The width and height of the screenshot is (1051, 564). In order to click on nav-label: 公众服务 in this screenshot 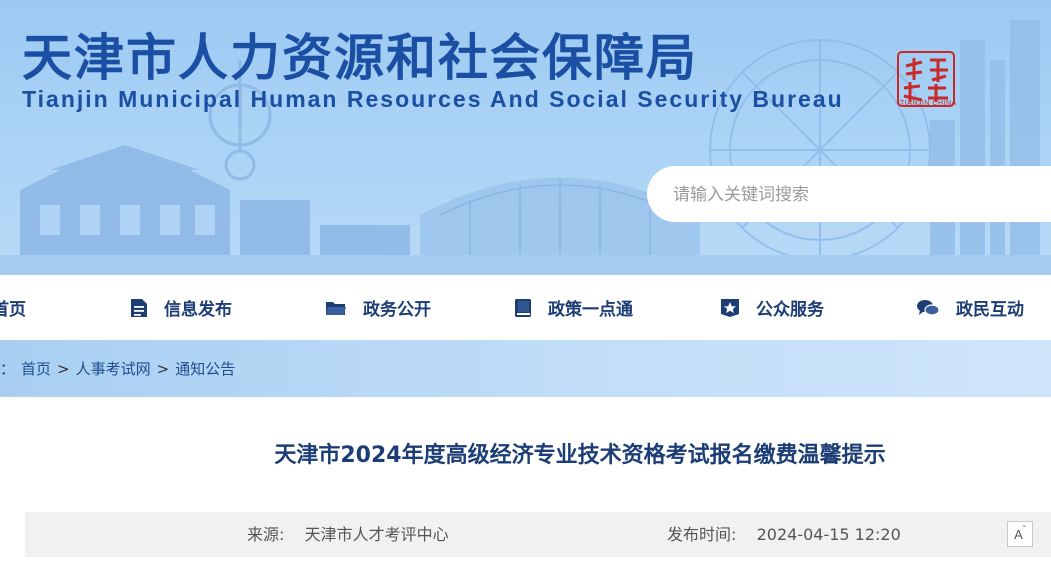, I will do `click(790, 310)`.